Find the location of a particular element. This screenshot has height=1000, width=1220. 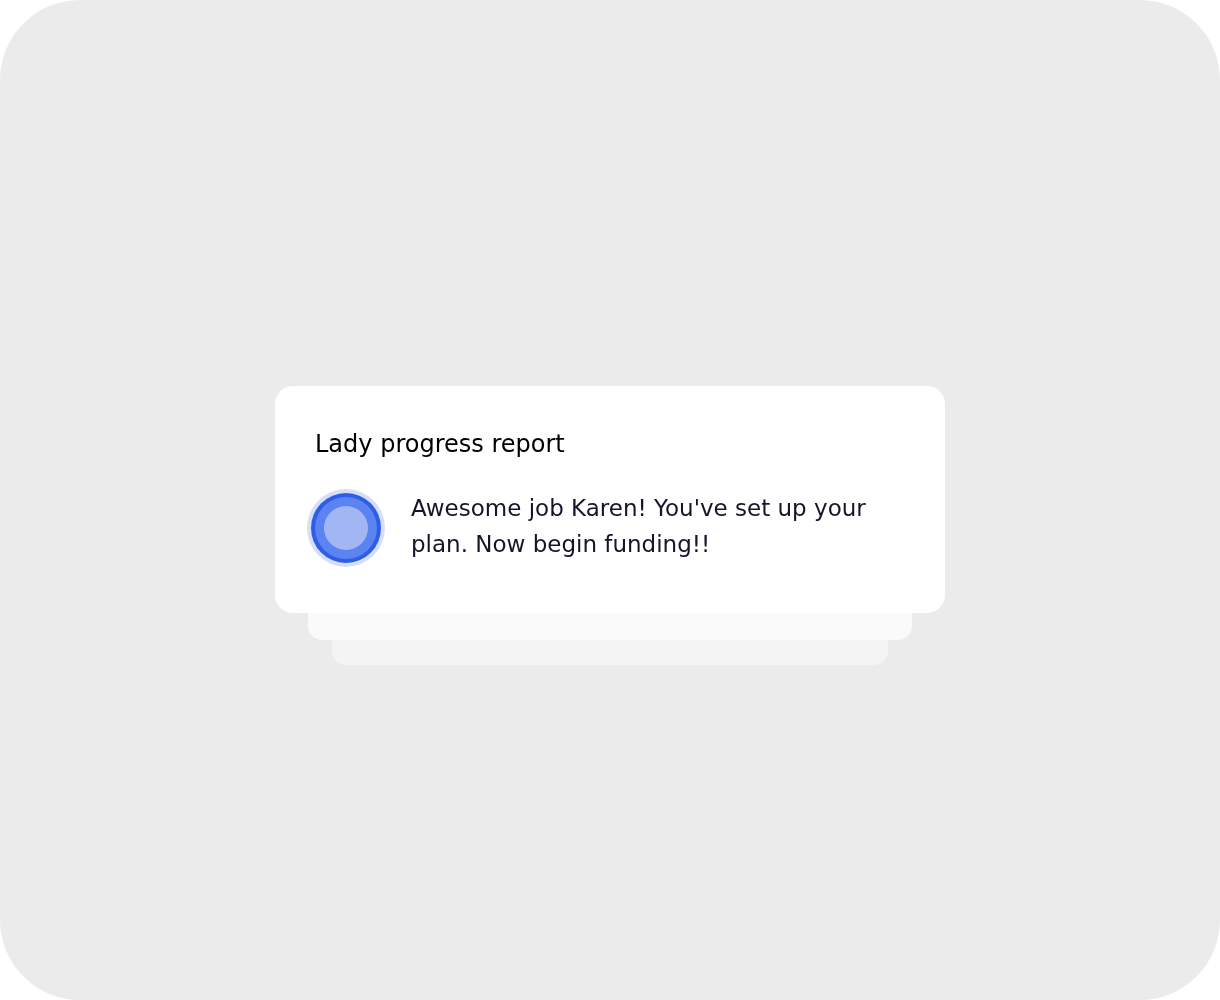

circle-icon is located at coordinates (346, 528).